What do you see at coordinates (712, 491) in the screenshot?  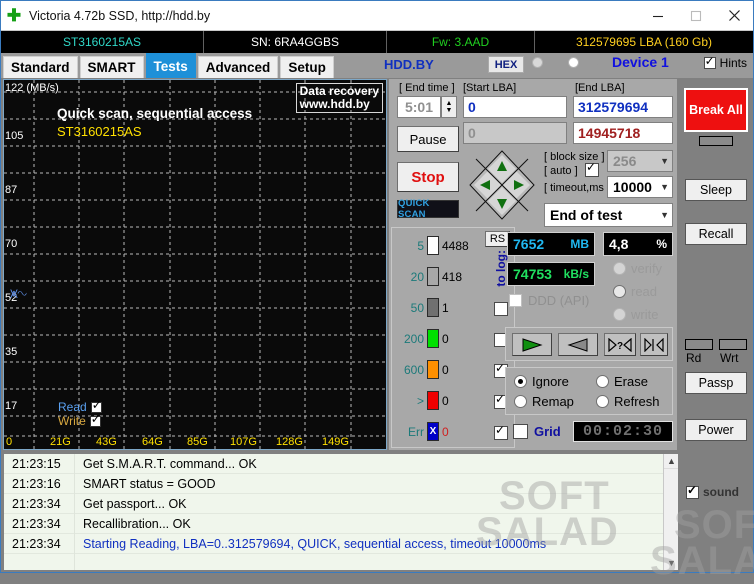 I see `sound-toggle: sound` at bounding box center [712, 491].